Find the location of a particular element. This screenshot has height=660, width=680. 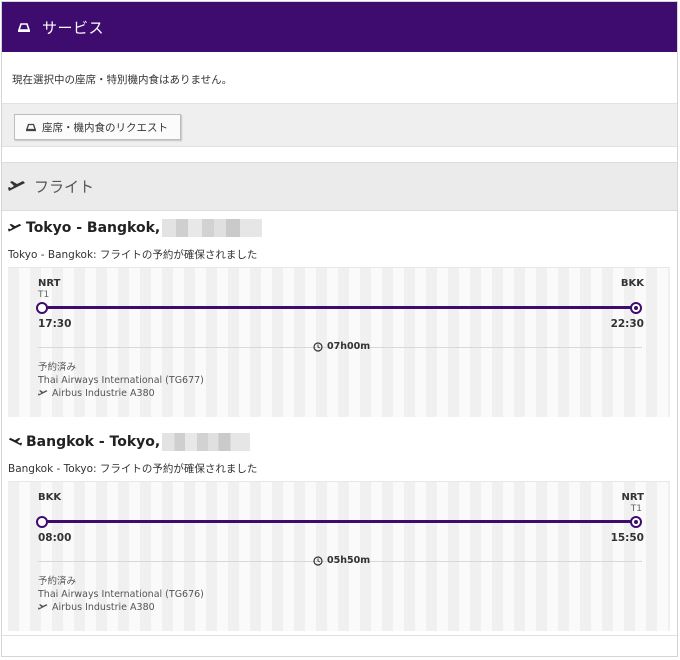

arrival-time: 15:50 is located at coordinates (627, 538).